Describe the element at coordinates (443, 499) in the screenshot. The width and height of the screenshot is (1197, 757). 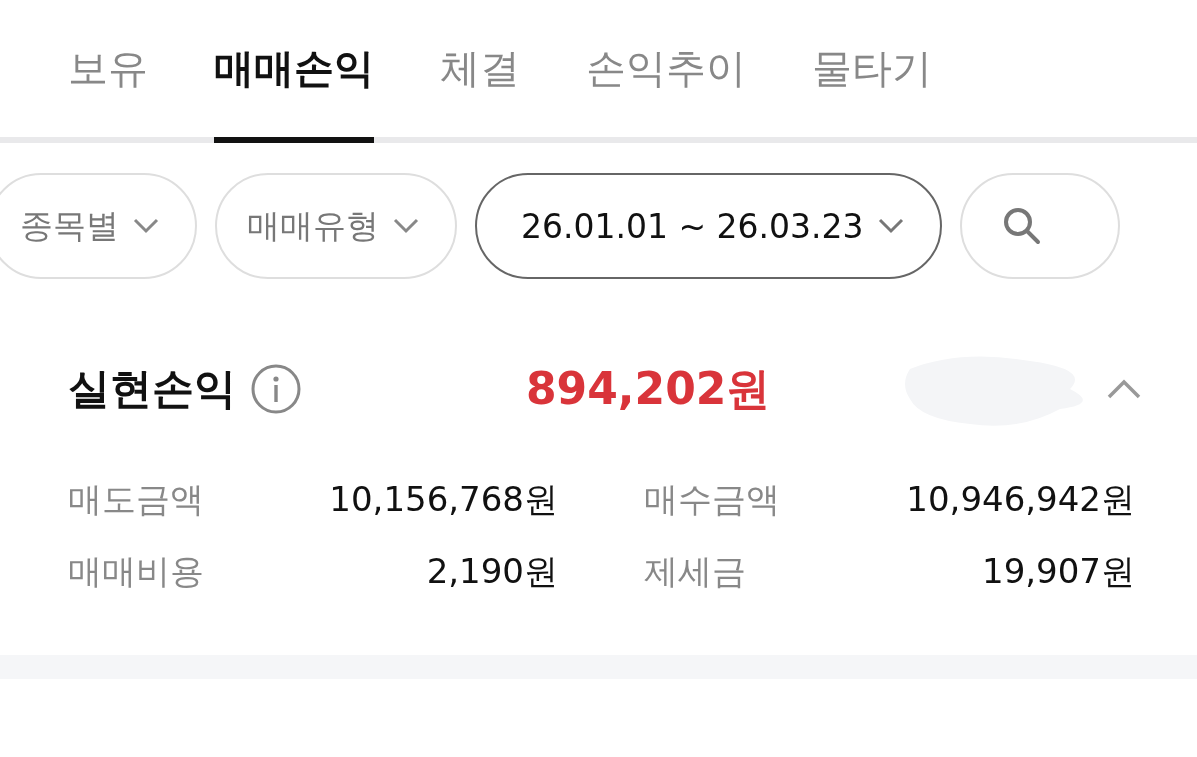
I see `detail-value: 10,156,768원` at that location.